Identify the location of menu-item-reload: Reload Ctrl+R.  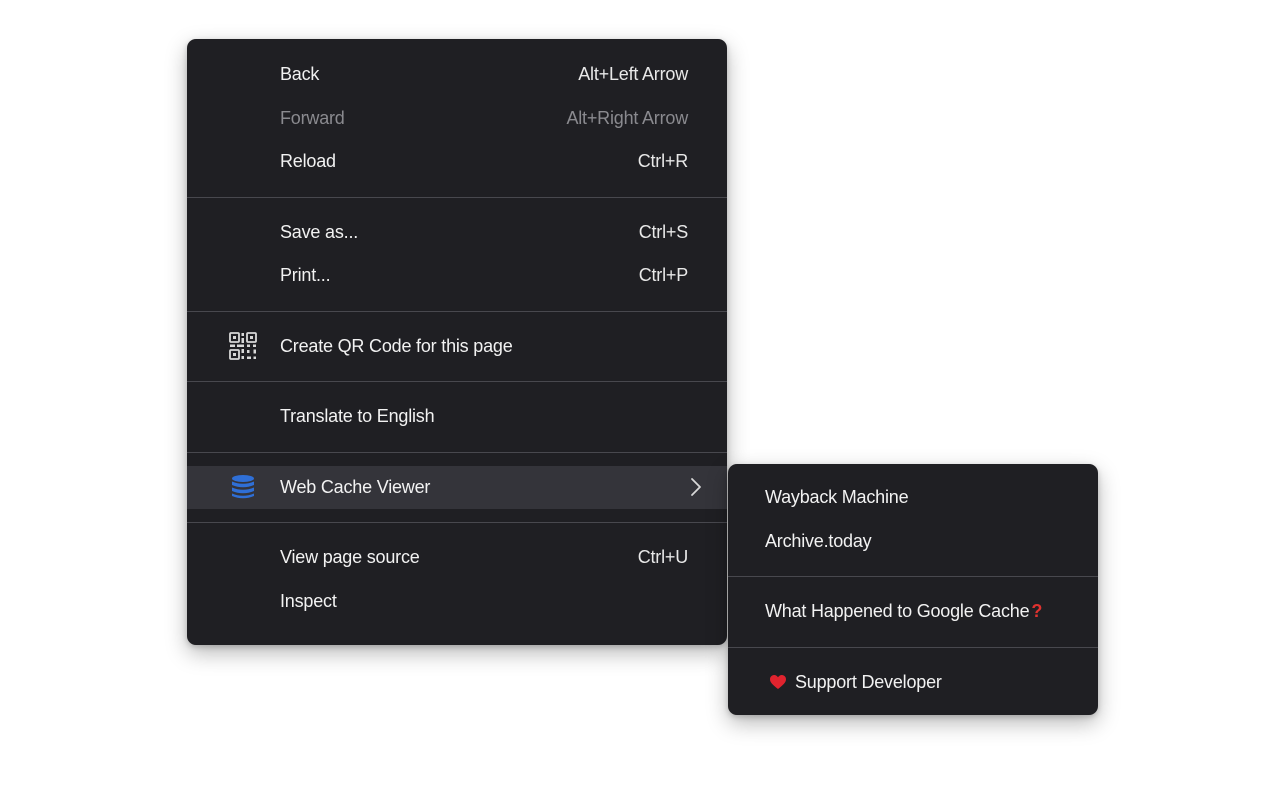
(457, 162).